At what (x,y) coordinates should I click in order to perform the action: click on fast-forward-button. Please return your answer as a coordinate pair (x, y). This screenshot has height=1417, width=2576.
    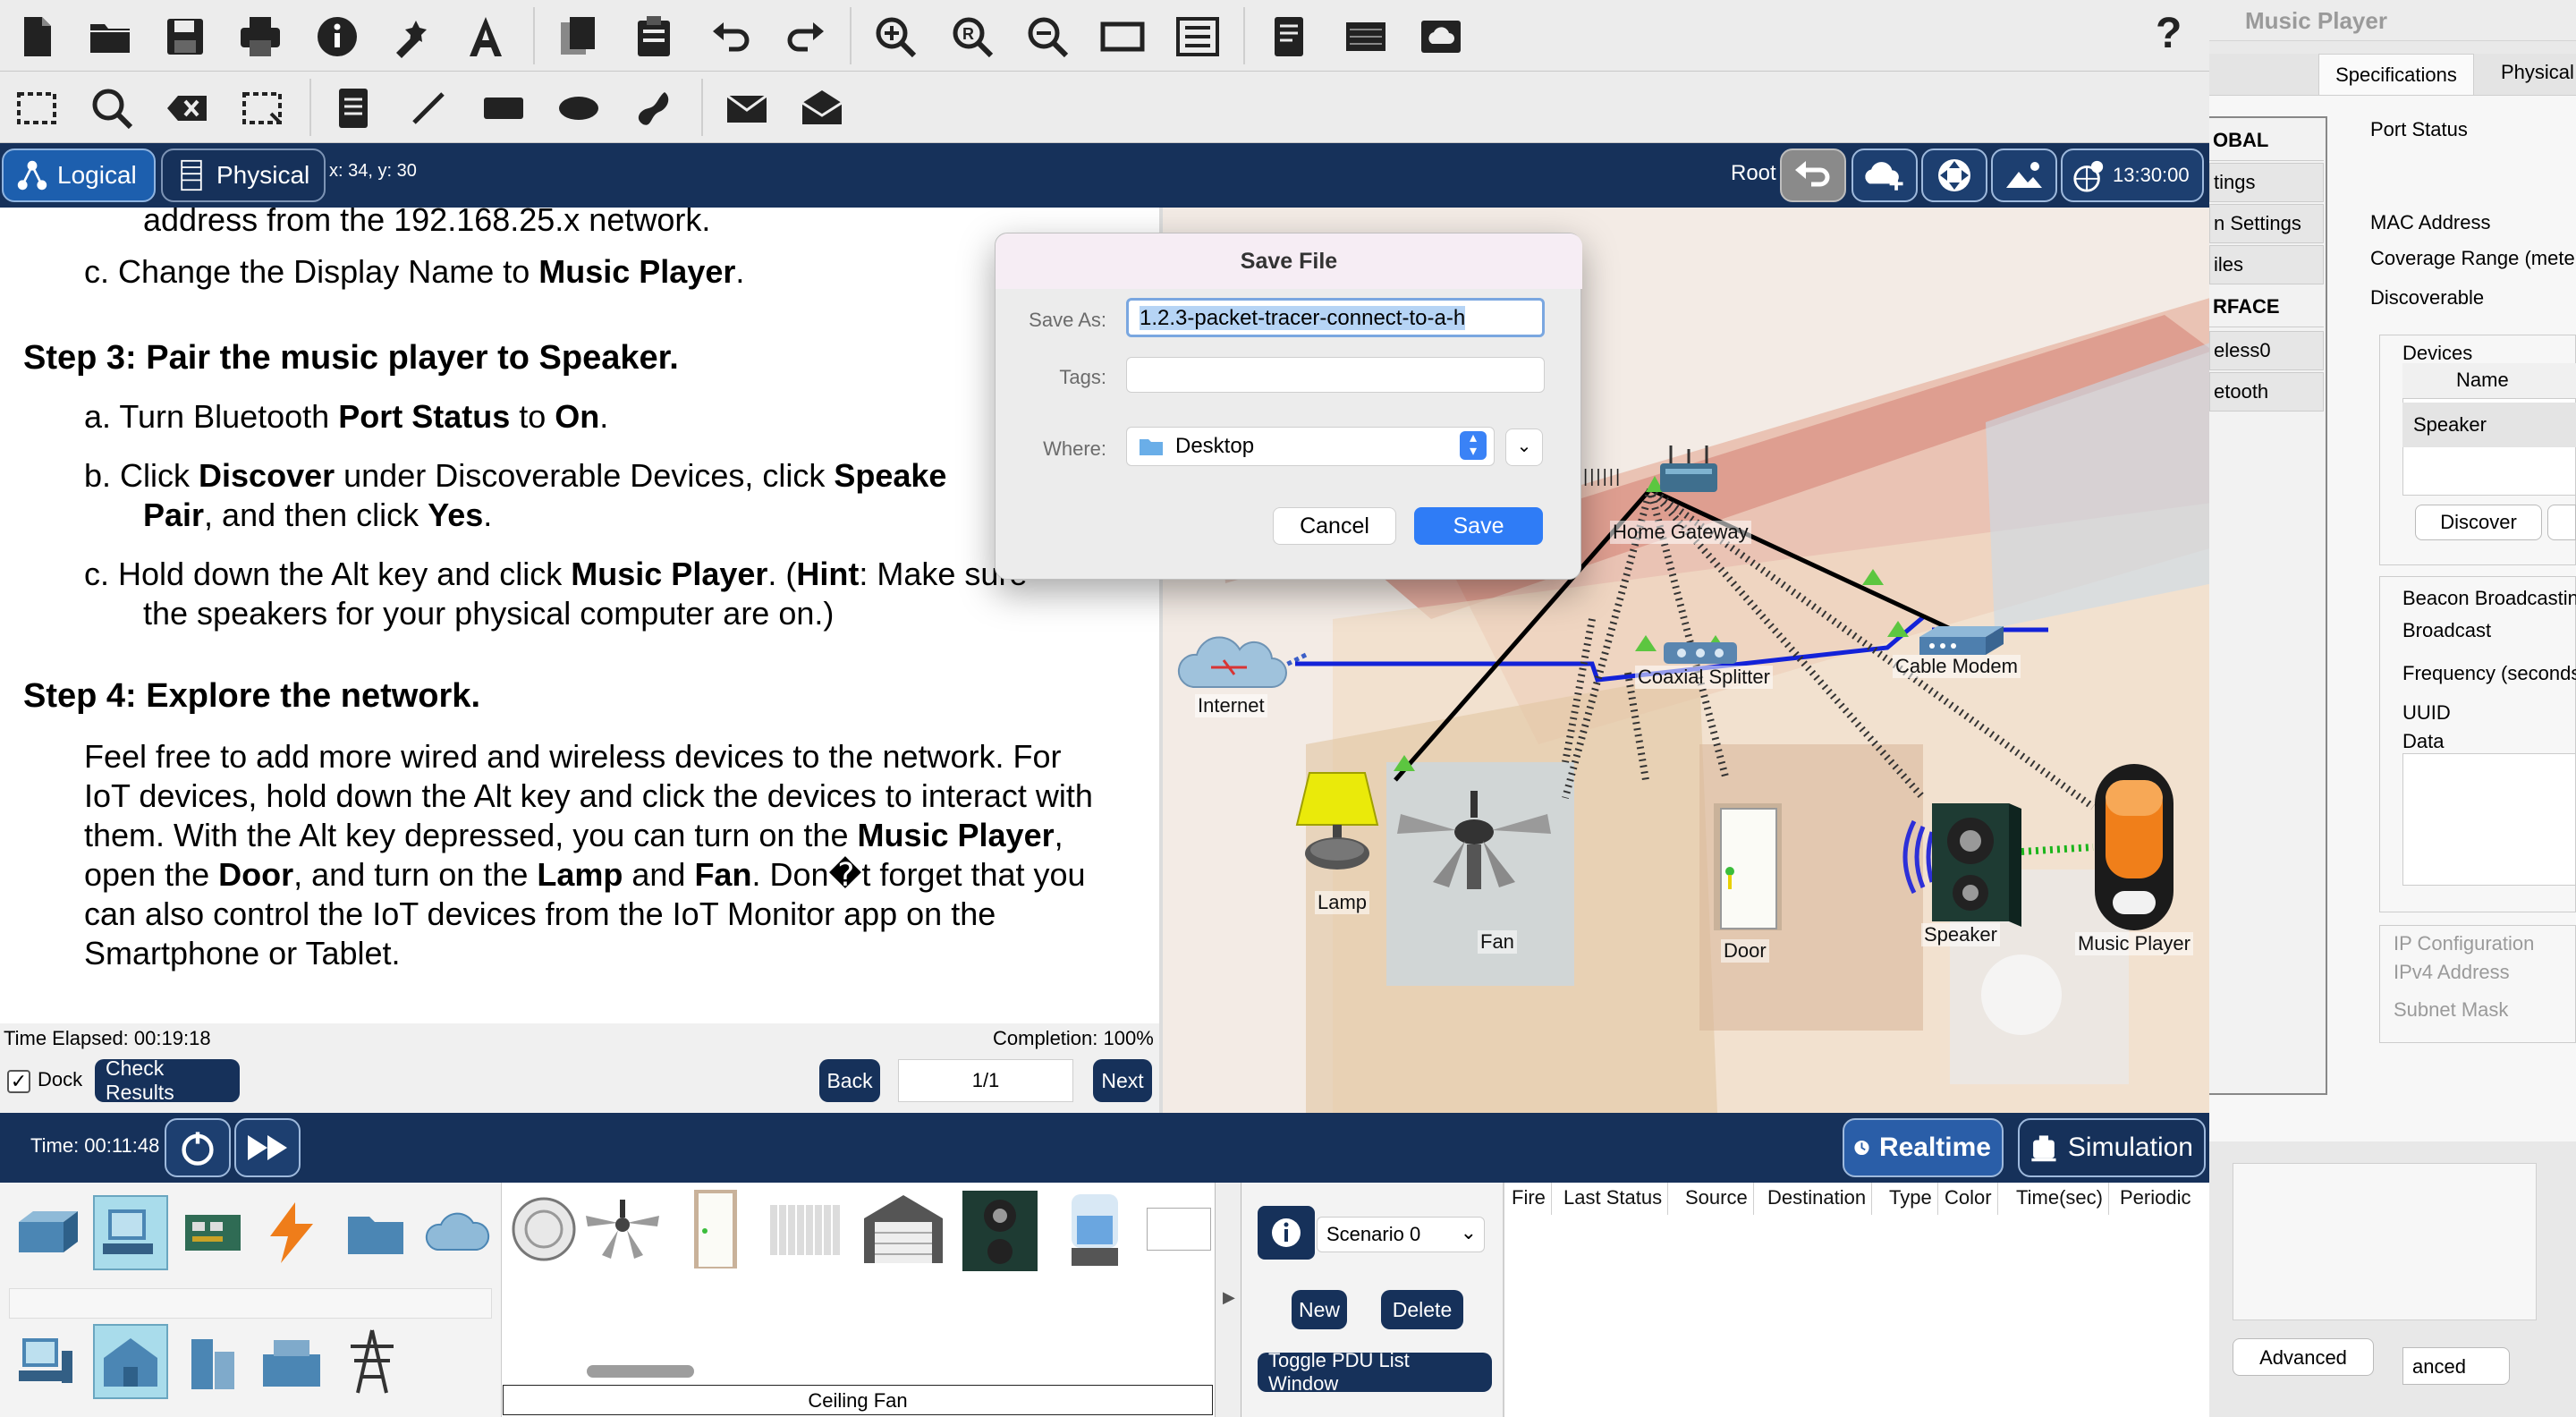
    Looking at the image, I should click on (267, 1148).